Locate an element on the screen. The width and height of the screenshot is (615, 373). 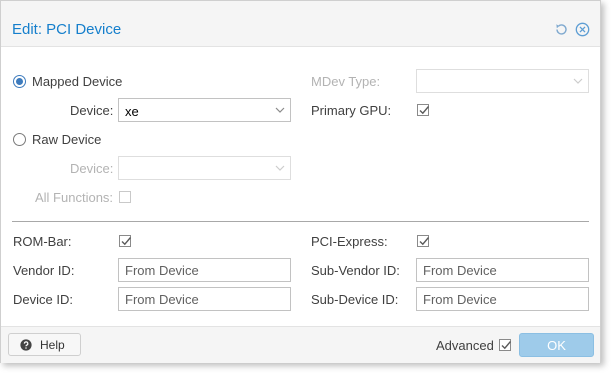
device-select: xe is located at coordinates (204, 110).